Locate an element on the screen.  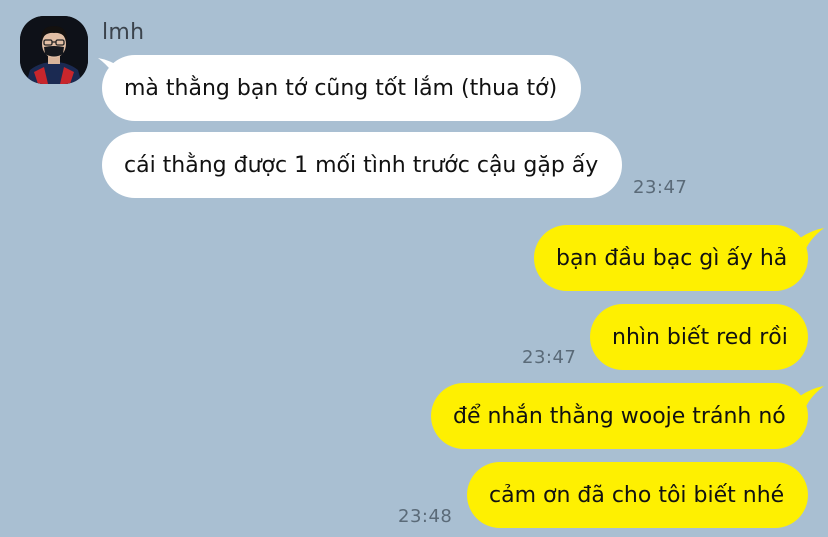
outgoing-message: cảm ơn đã cho tôi biết nhé is located at coordinates (637, 495).